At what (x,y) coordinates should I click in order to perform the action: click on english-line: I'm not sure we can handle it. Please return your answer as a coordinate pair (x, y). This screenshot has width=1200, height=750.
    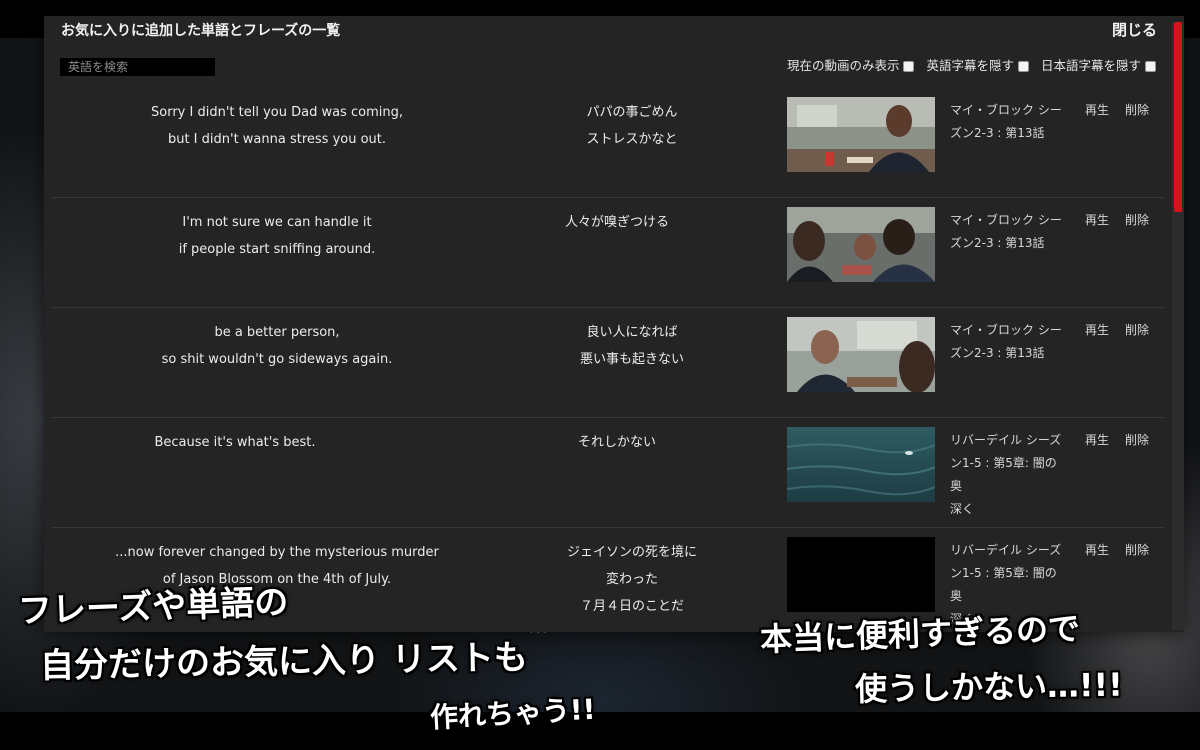
    Looking at the image, I should click on (277, 222).